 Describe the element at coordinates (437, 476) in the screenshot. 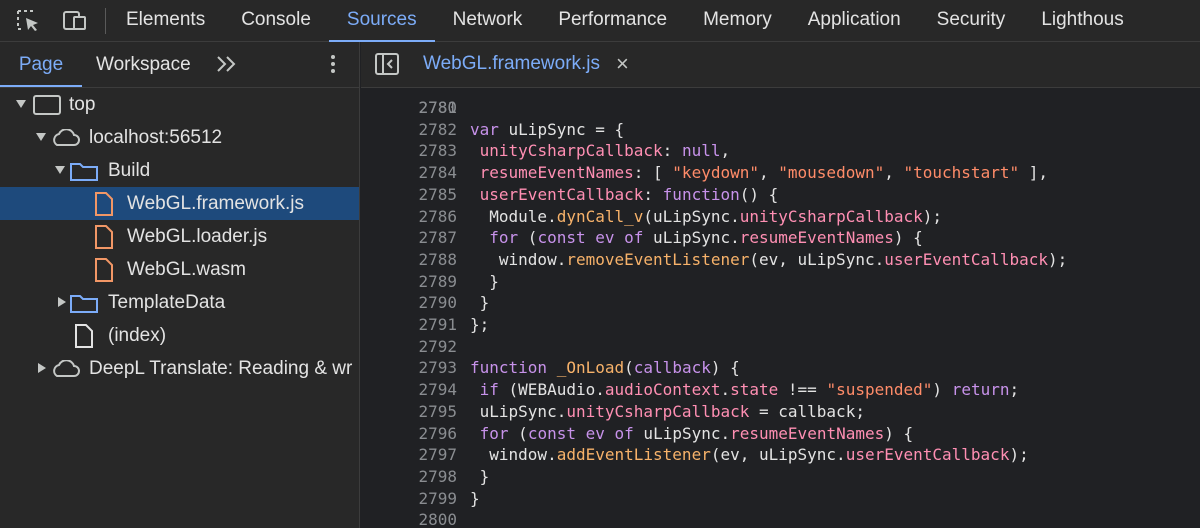

I see `line-number: 2798` at that location.